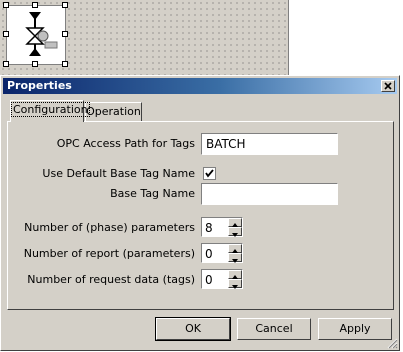 The width and height of the screenshot is (403, 352). I want to click on valve-object, so click(36, 35).